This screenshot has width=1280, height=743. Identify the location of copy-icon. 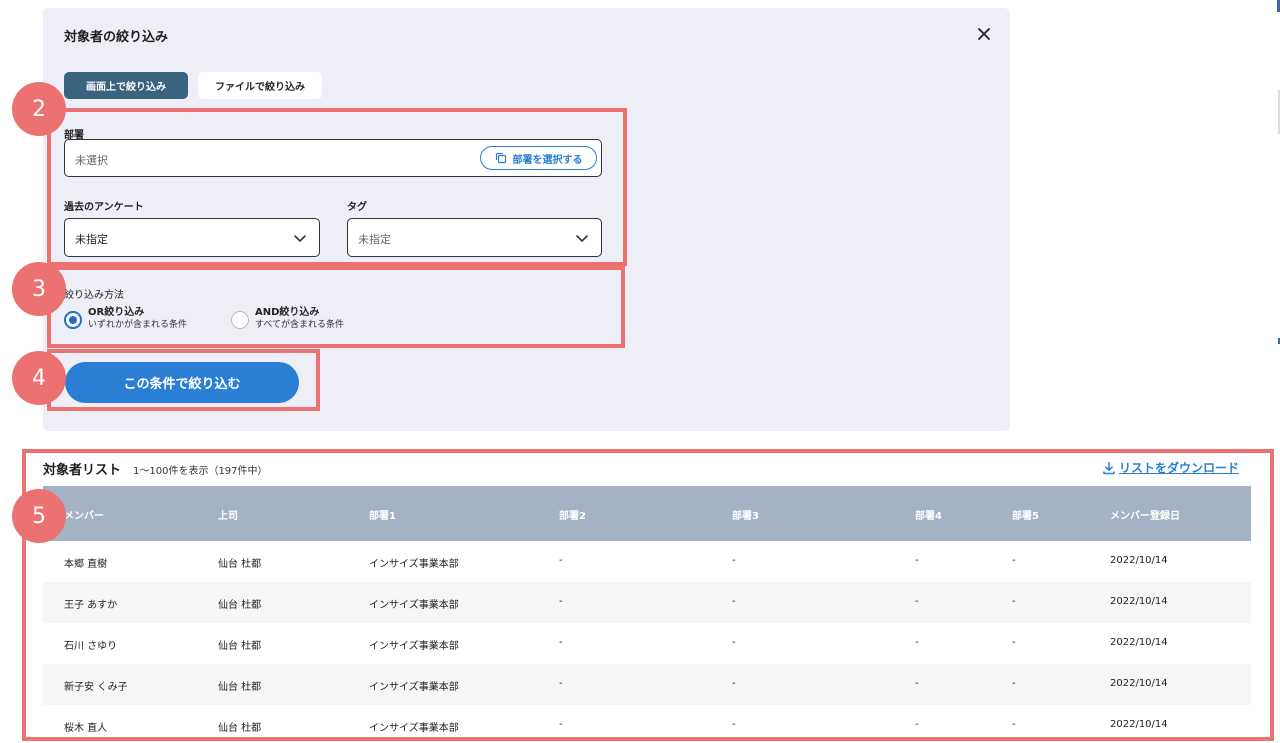
(500, 158).